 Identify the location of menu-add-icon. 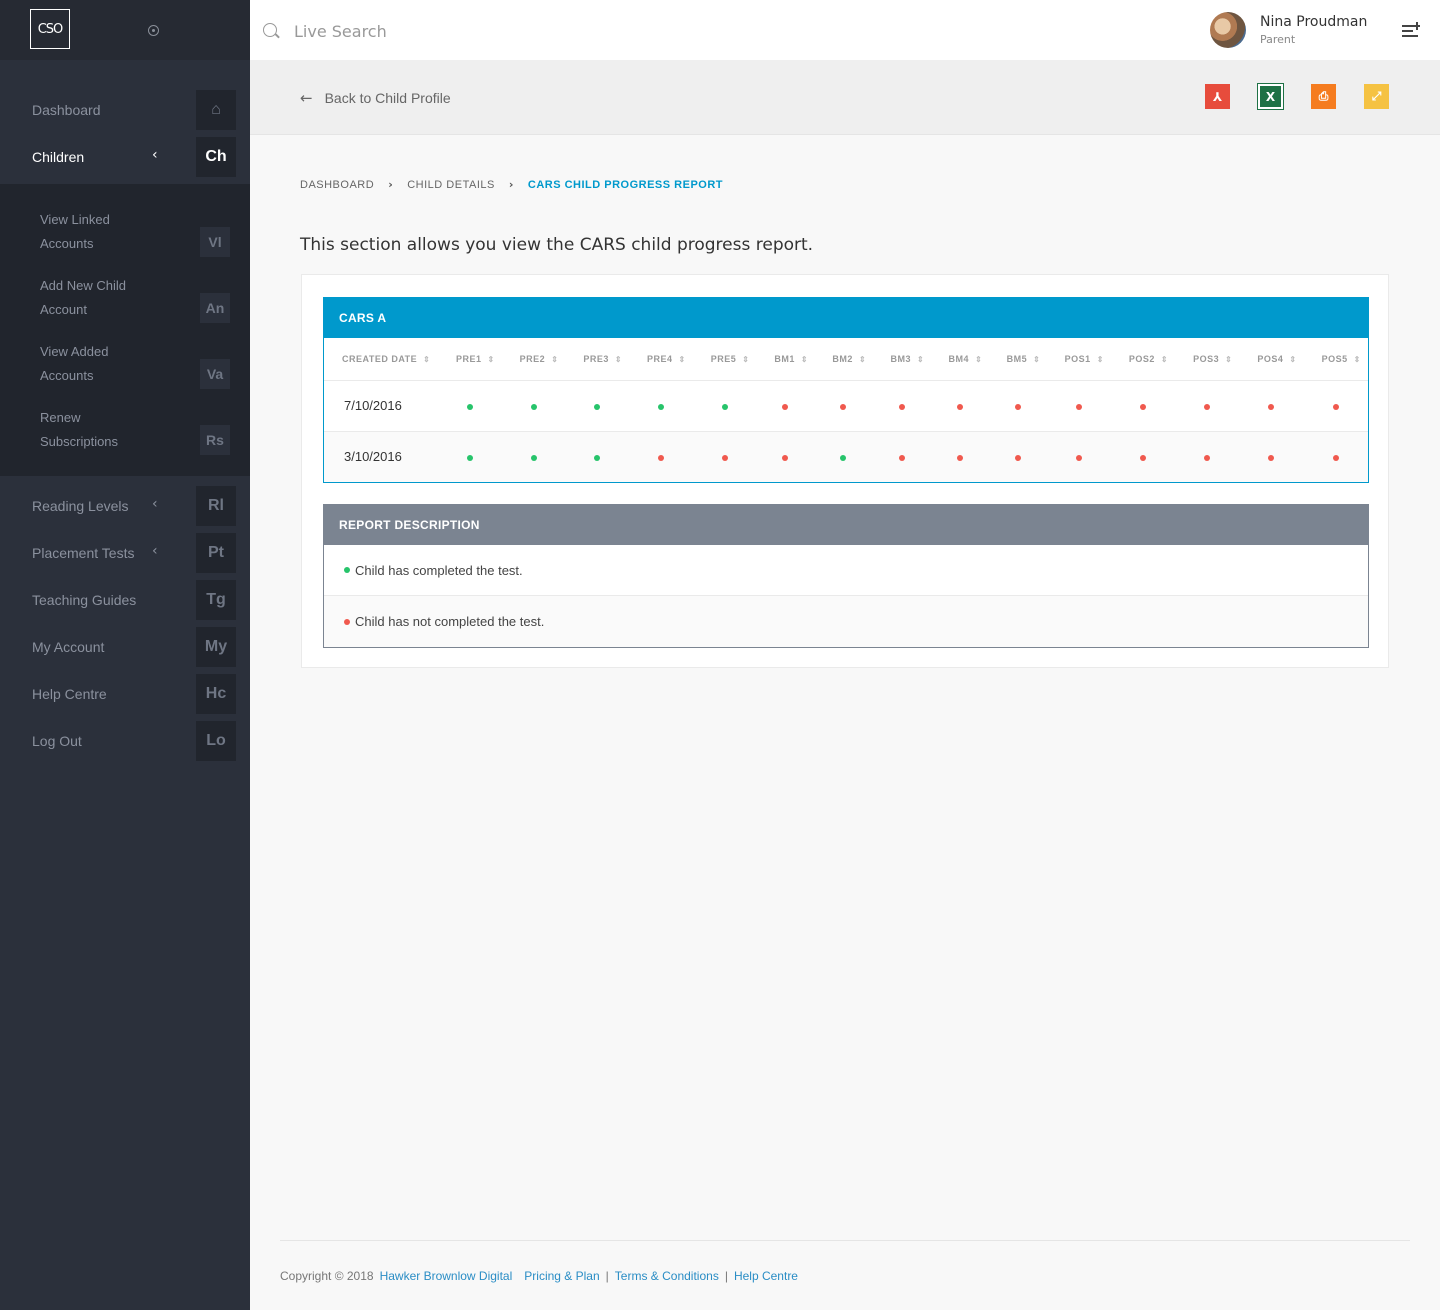
(1411, 30).